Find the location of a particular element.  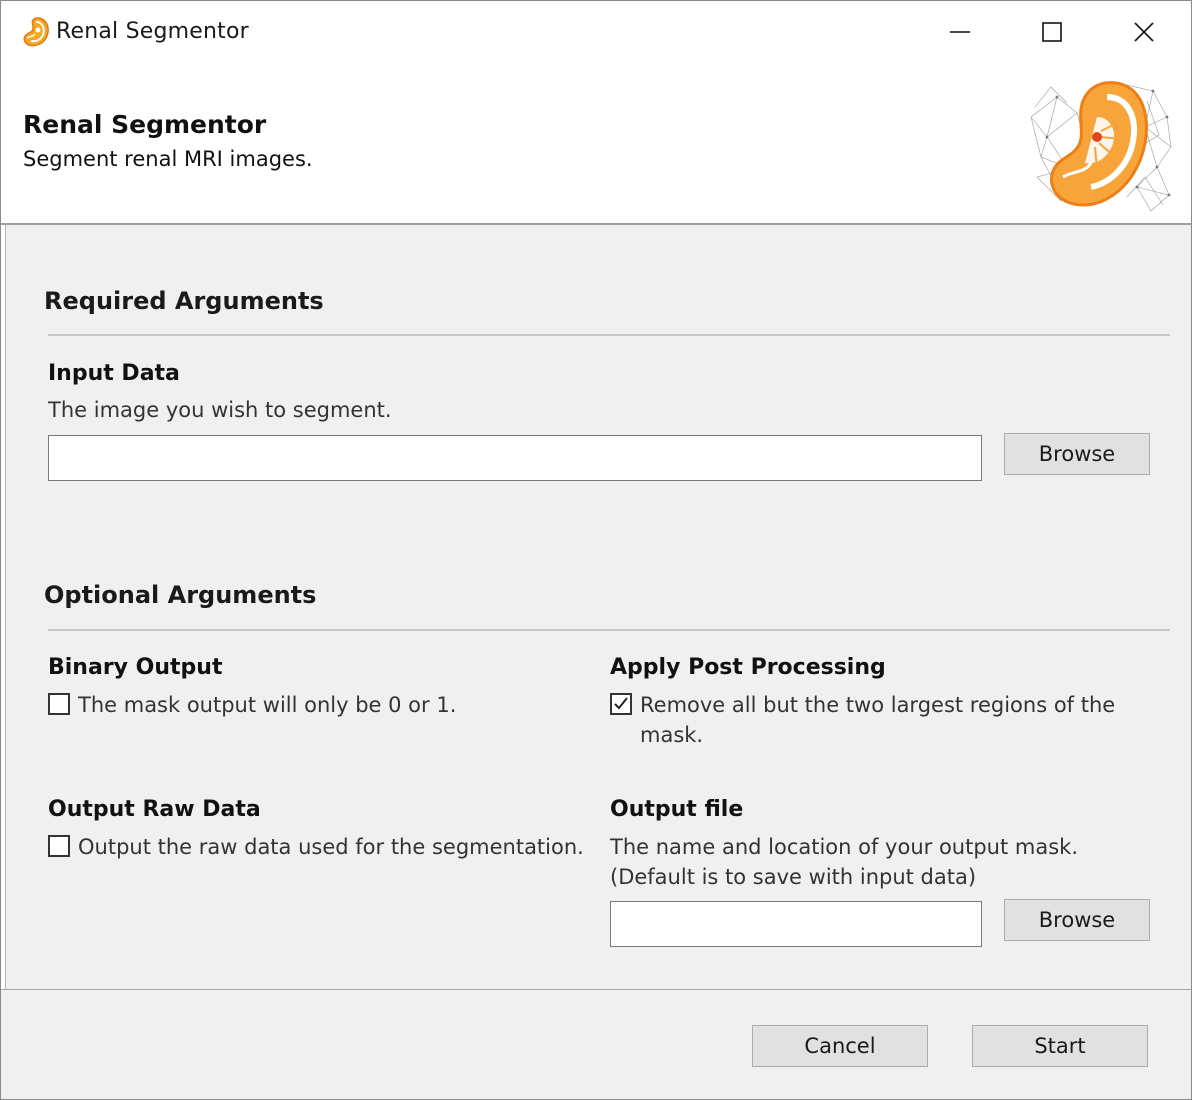

post-processing-text-line2: mask. is located at coordinates (672, 735).